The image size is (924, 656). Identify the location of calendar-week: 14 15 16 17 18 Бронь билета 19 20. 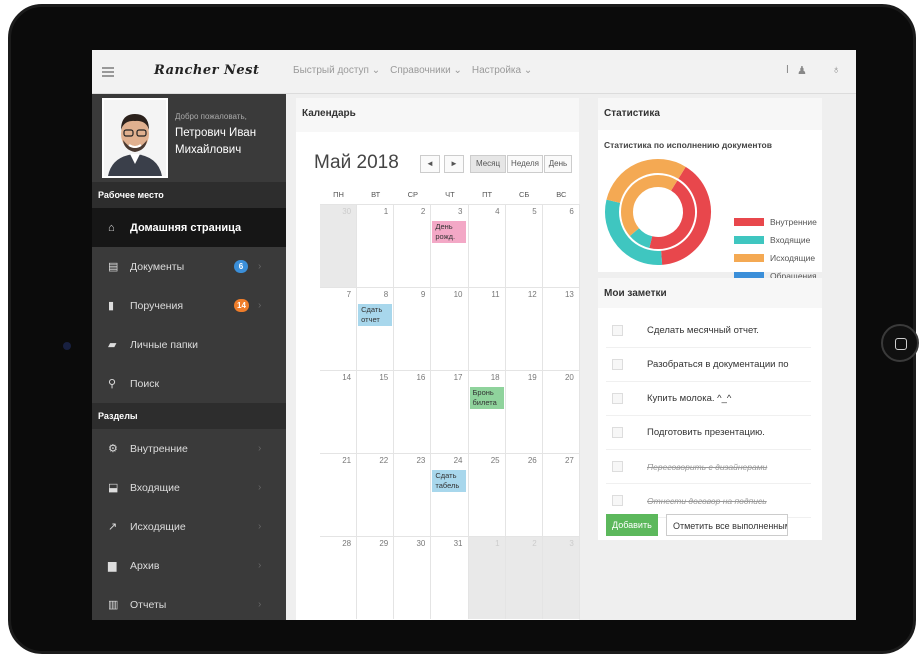
(450, 411).